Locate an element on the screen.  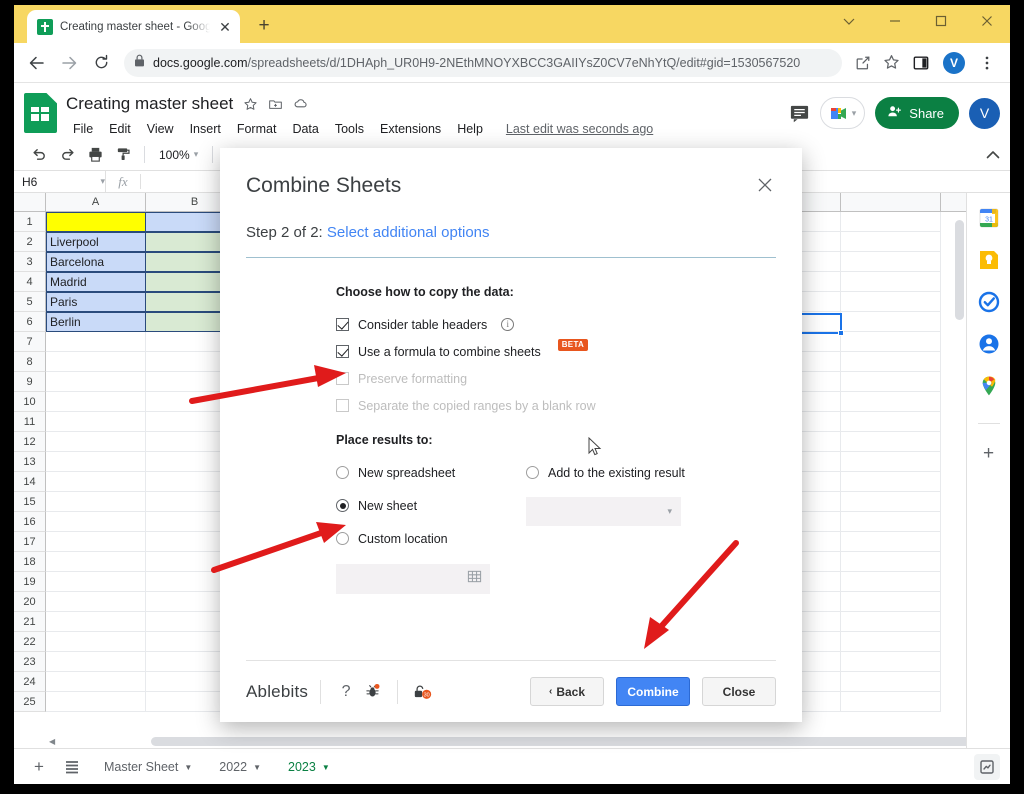
row-header: 6 is located at coordinates (30, 322).